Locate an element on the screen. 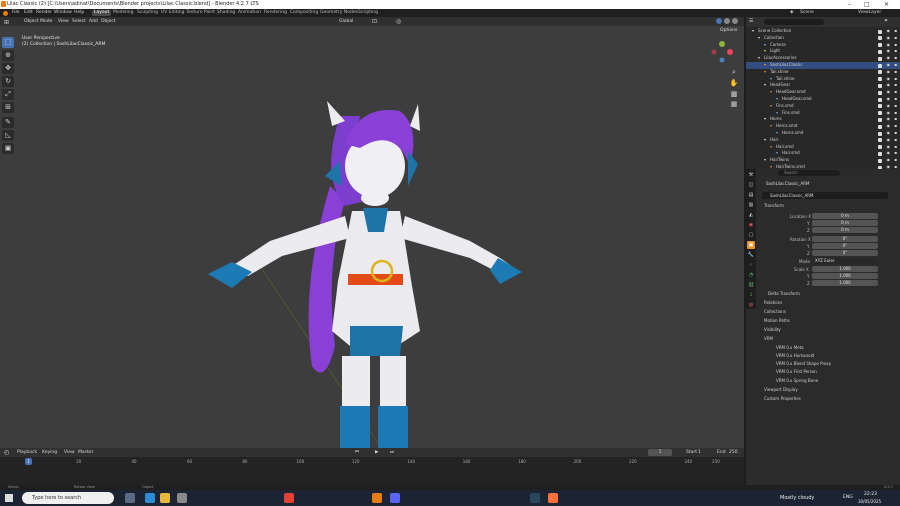 This screenshot has height=506, width=900. collection-tab-icon: ▢ is located at coordinates (751, 235).